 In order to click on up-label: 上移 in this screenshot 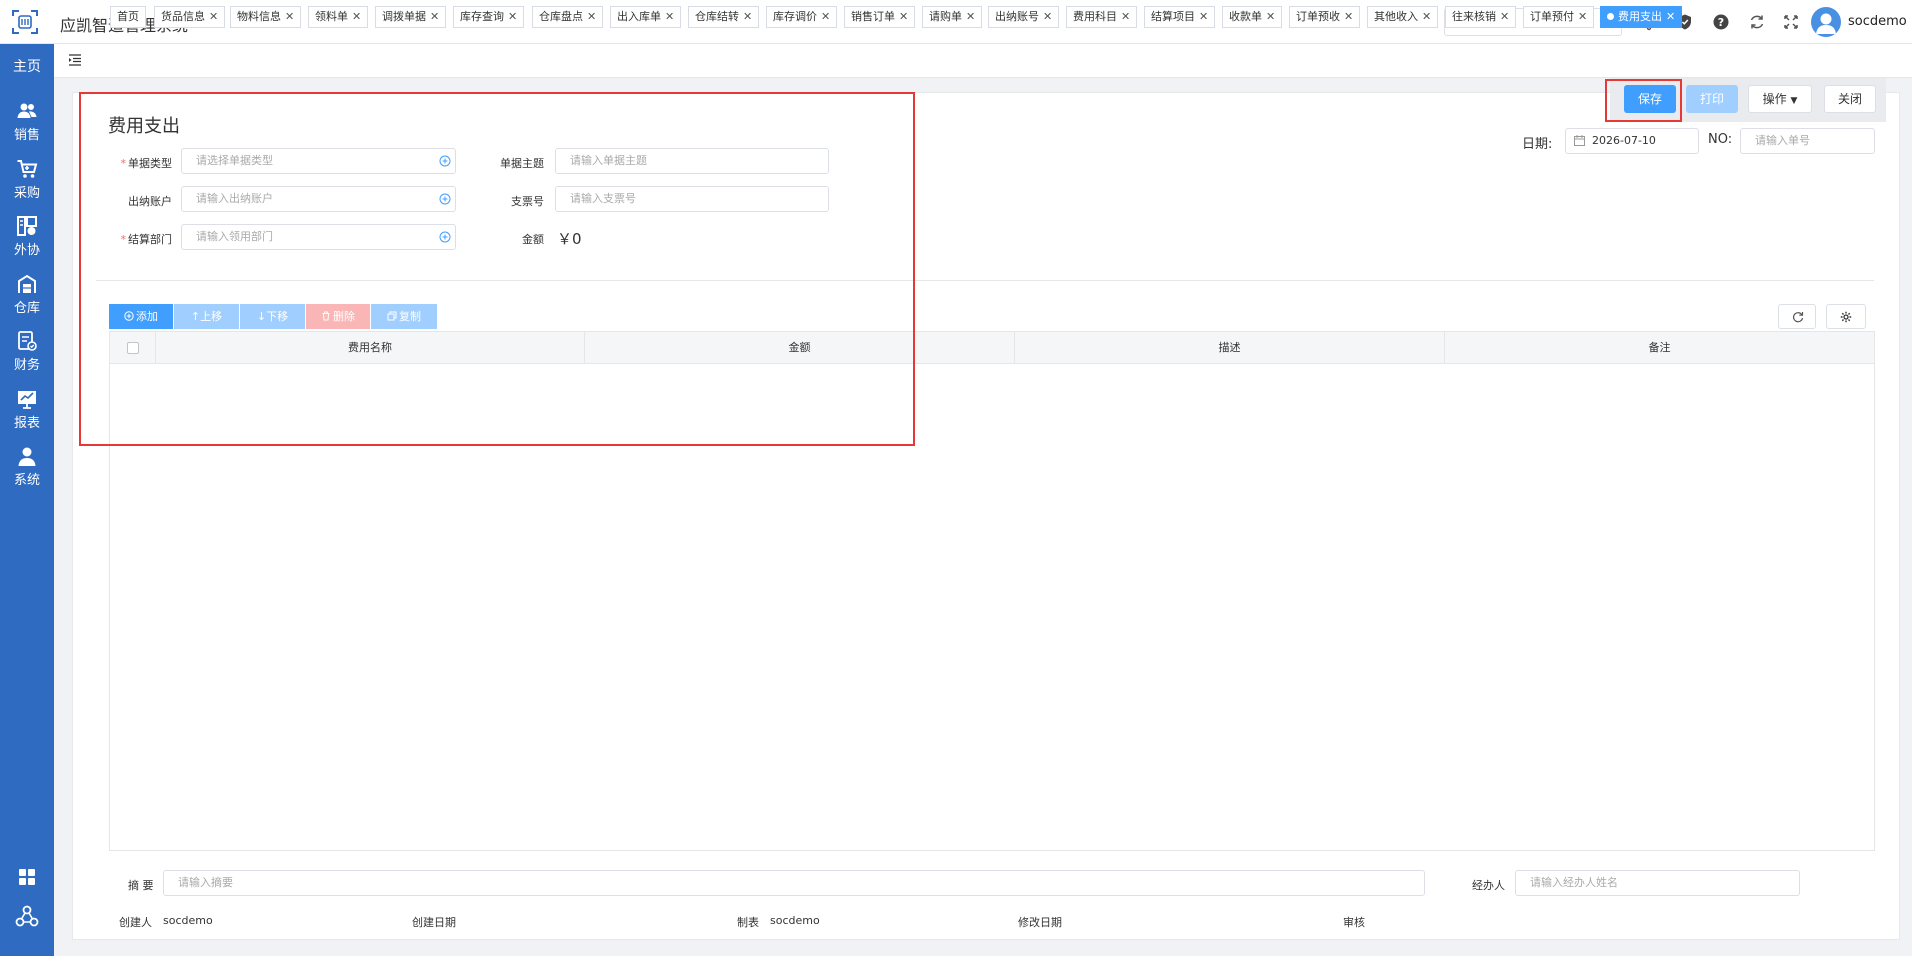, I will do `click(211, 316)`.